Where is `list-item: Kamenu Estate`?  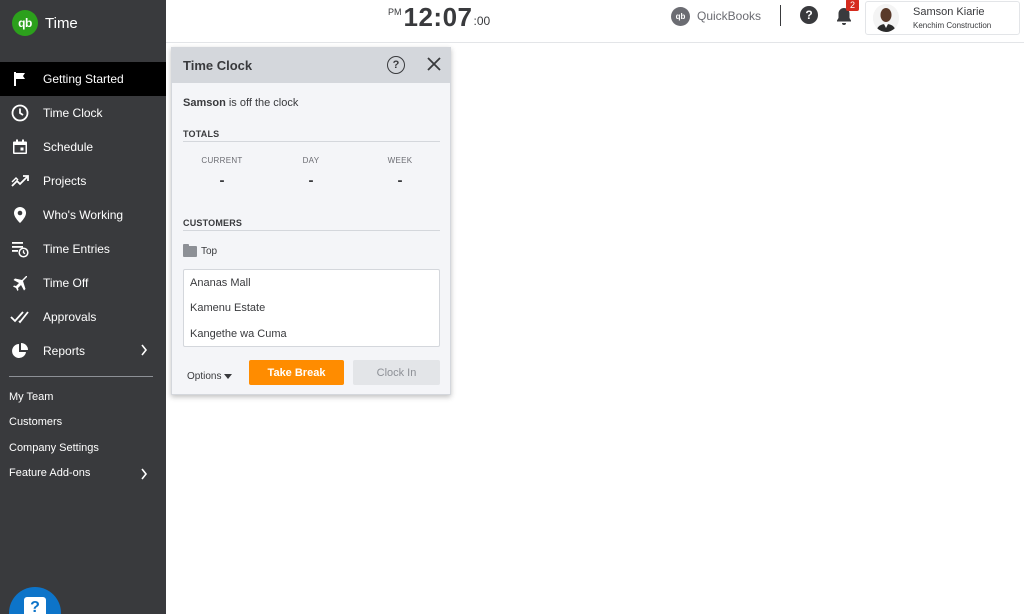 list-item: Kamenu Estate is located at coordinates (311, 309).